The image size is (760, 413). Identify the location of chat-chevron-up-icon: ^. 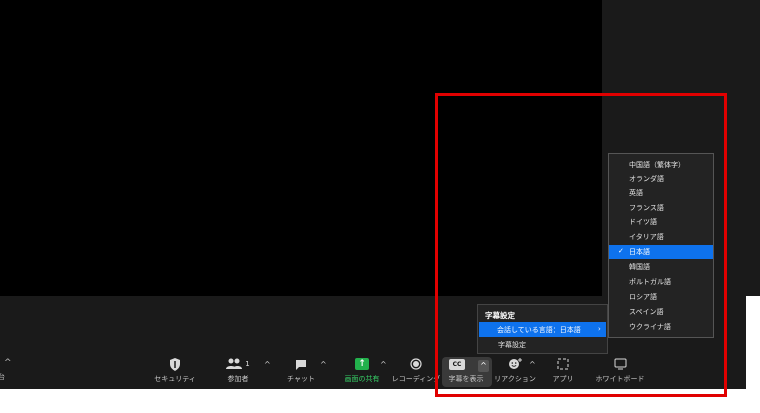
(323, 364).